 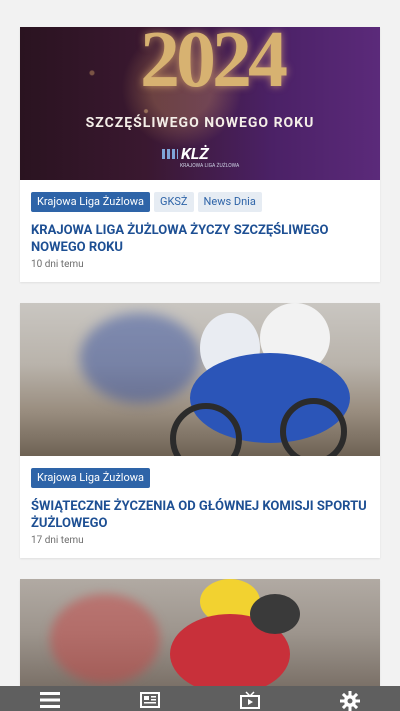 What do you see at coordinates (313, 427) in the screenshot?
I see `wheel-shape` at bounding box center [313, 427].